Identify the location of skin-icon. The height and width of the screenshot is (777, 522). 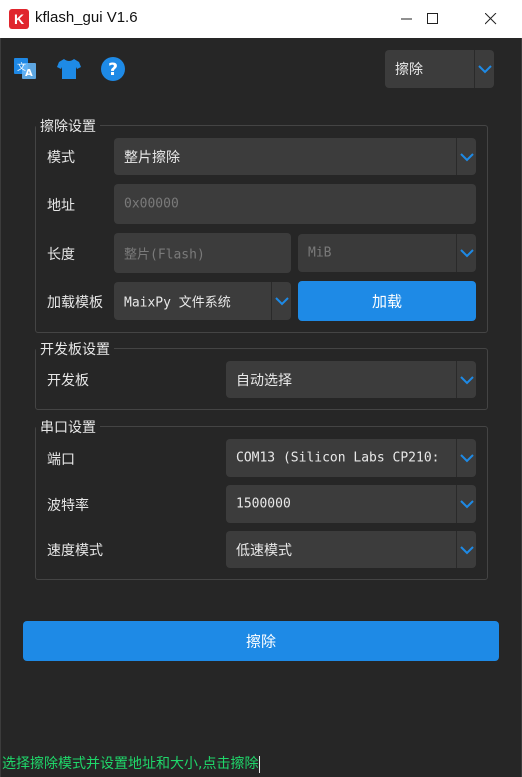
(69, 69).